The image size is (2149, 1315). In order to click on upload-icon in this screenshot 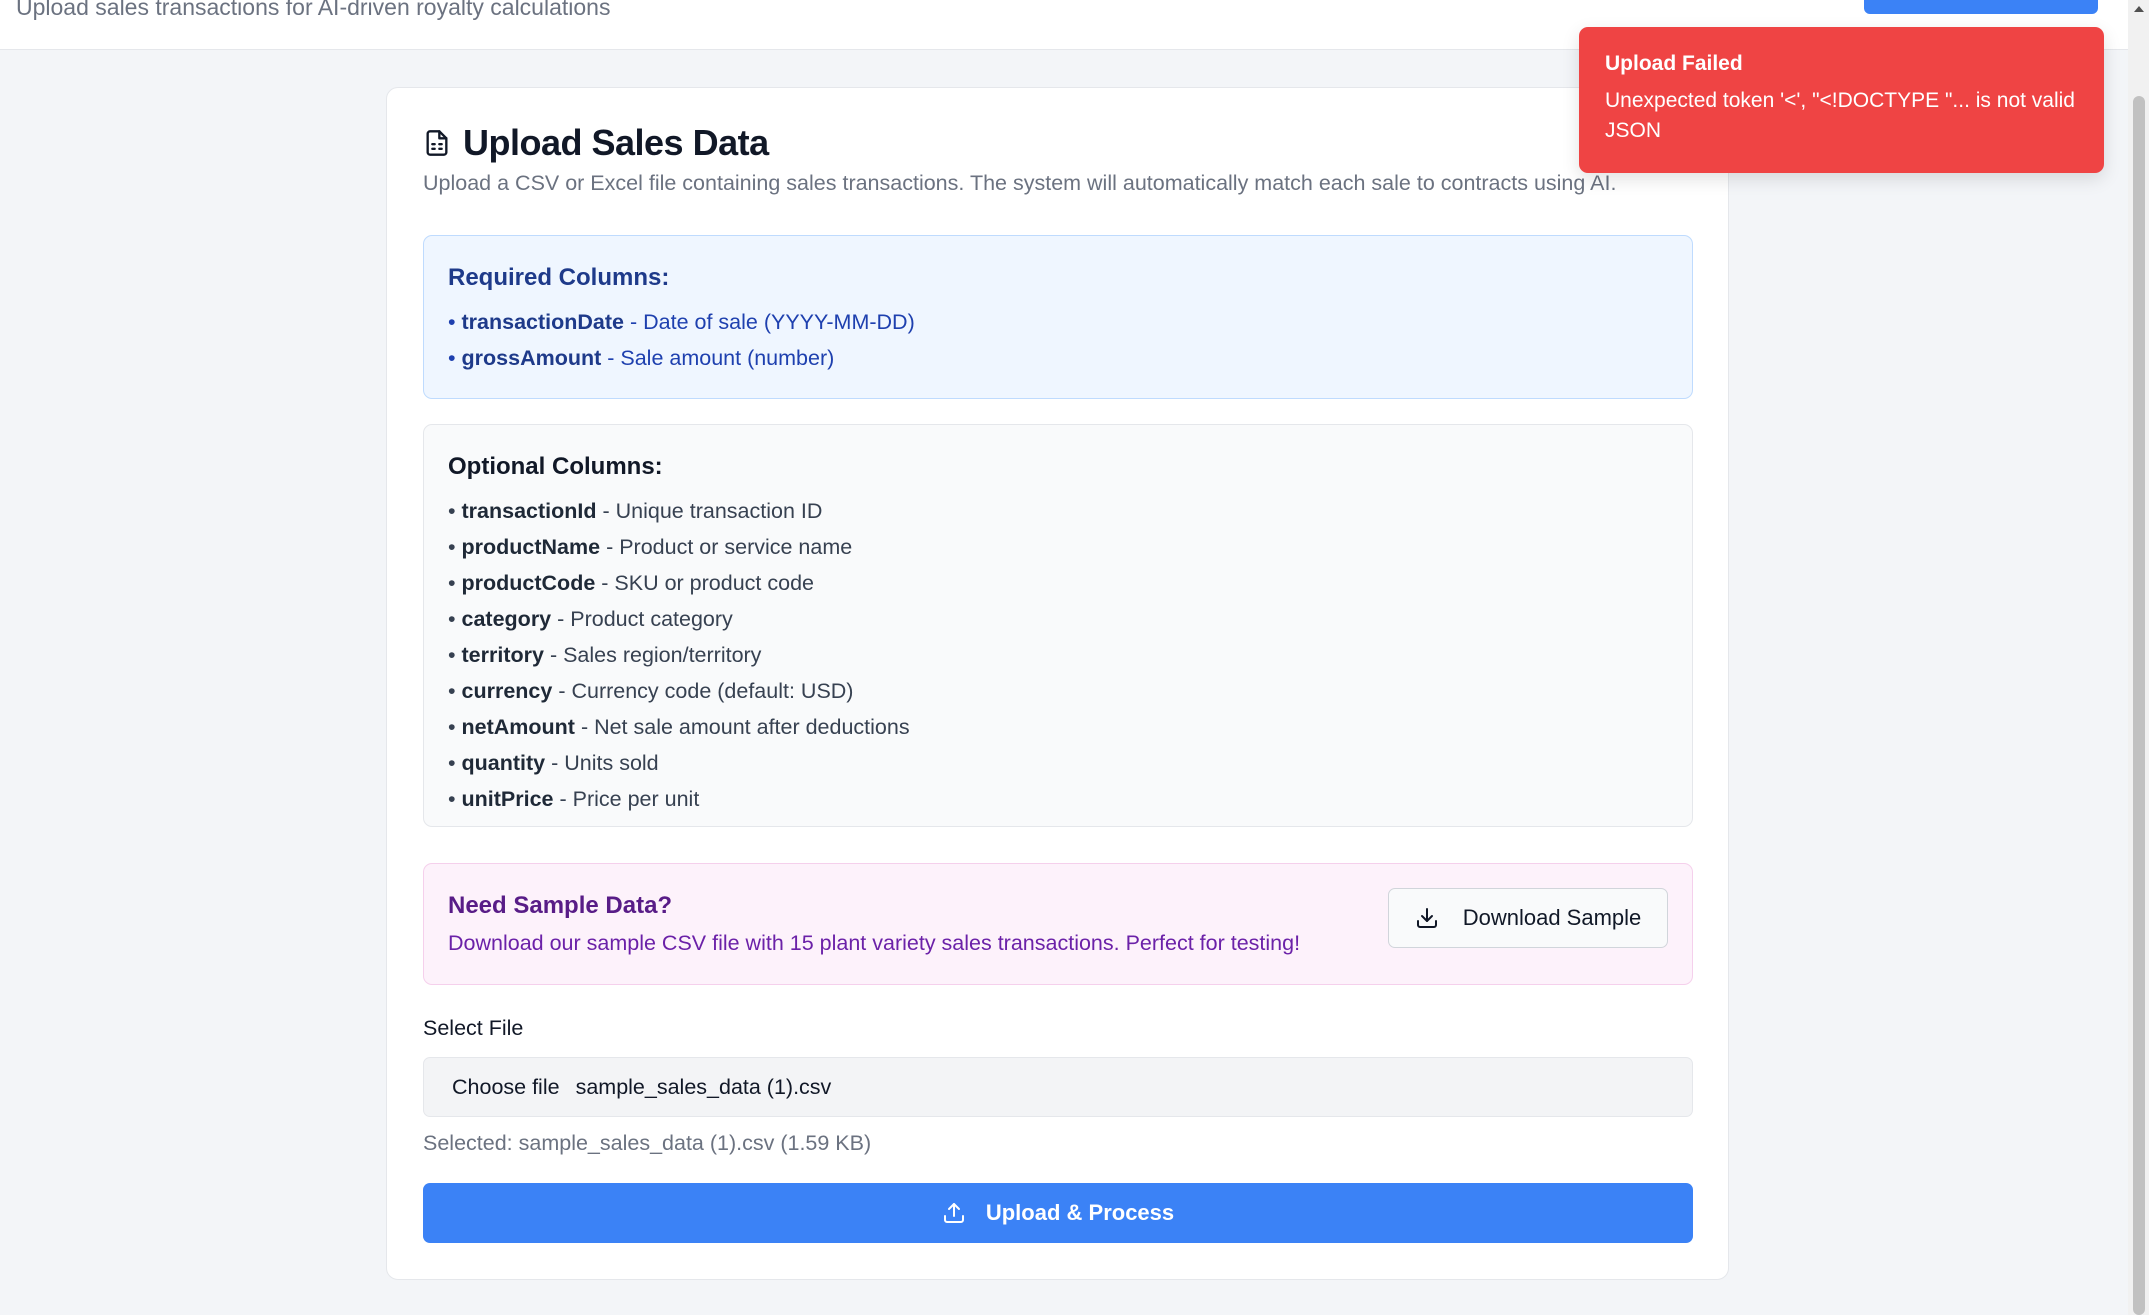, I will do `click(953, 1213)`.